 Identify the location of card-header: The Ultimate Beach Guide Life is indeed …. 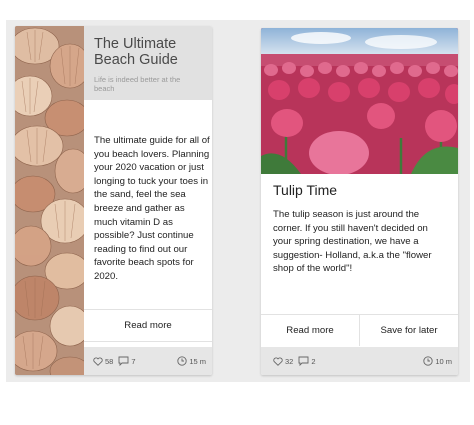
(148, 63).